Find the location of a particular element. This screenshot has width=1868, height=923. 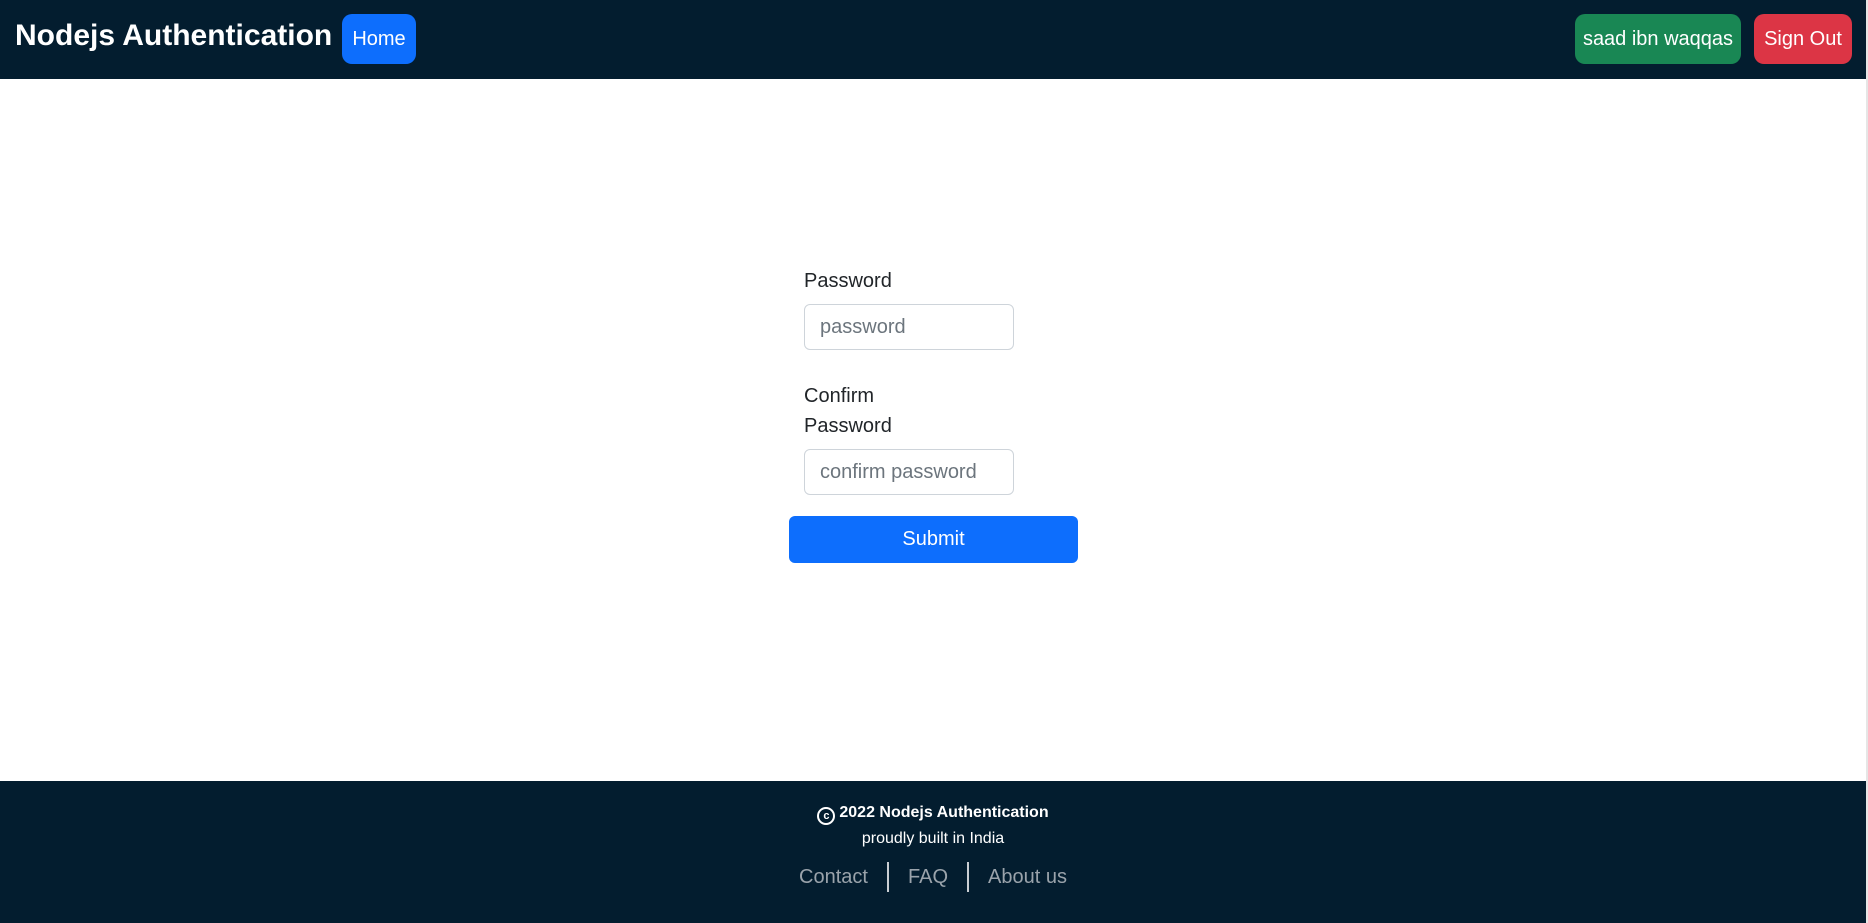

footer-copyright: c 2022 Nodejs Authentication is located at coordinates (933, 813).